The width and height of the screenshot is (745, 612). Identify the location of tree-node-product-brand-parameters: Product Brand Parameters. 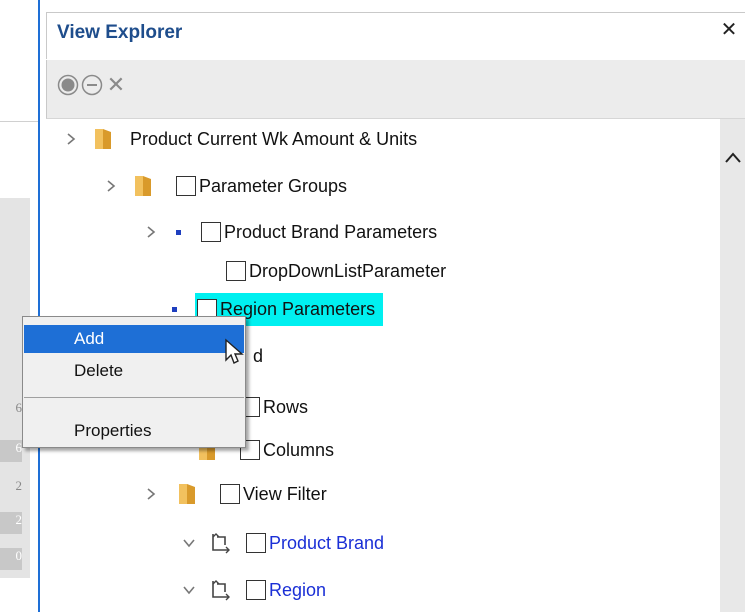
(289, 232).